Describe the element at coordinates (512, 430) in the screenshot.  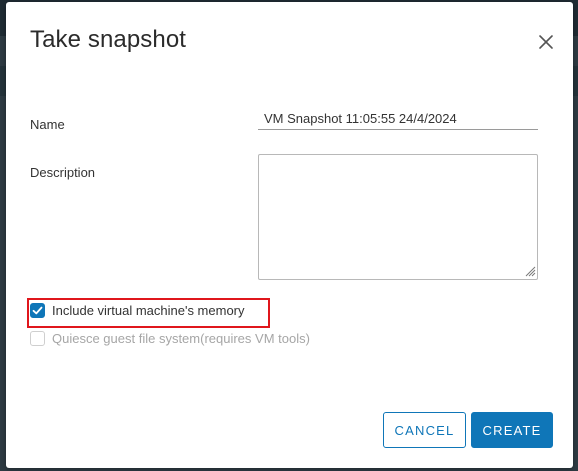
I see `create-button: CREATE` at that location.